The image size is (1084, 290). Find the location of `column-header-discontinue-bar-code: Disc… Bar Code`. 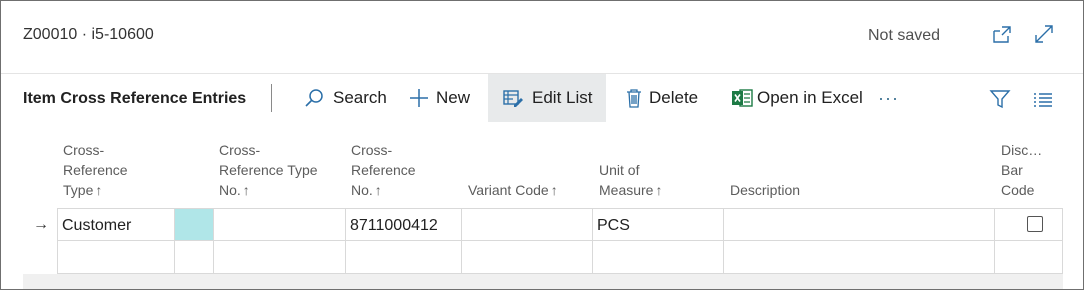

column-header-discontinue-bar-code: Disc… Bar Code is located at coordinates (1021, 170).